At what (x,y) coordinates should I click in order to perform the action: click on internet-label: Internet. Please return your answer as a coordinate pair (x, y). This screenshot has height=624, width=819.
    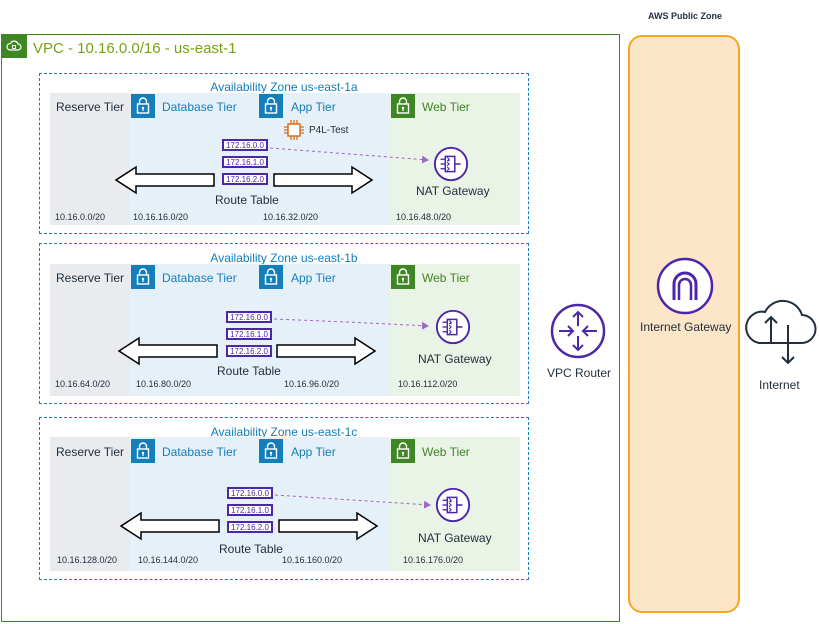
    Looking at the image, I should click on (779, 385).